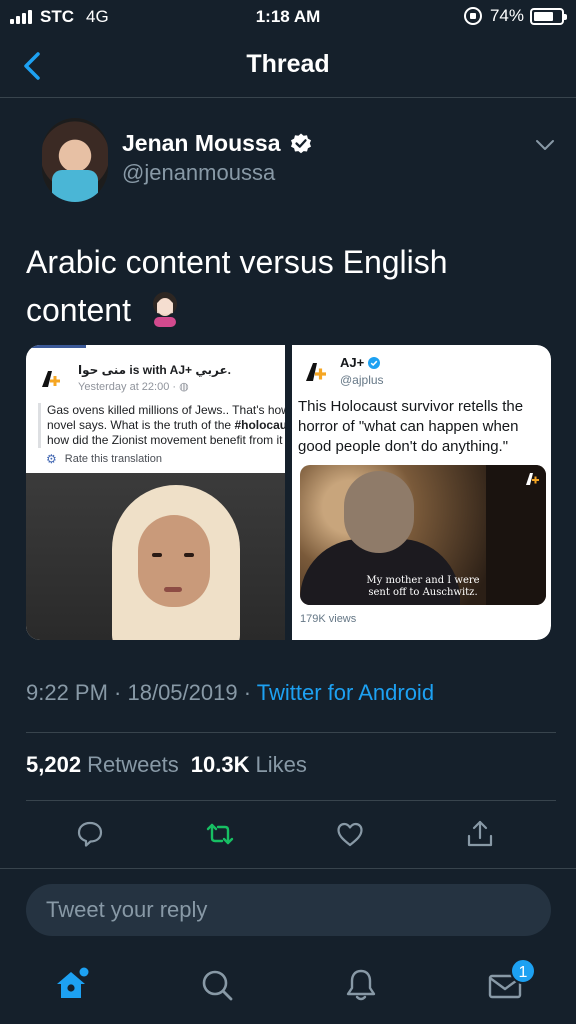 The width and height of the screenshot is (576, 1024). What do you see at coordinates (127, 909) in the screenshot?
I see `reply-placeholder: Tweet your reply` at bounding box center [127, 909].